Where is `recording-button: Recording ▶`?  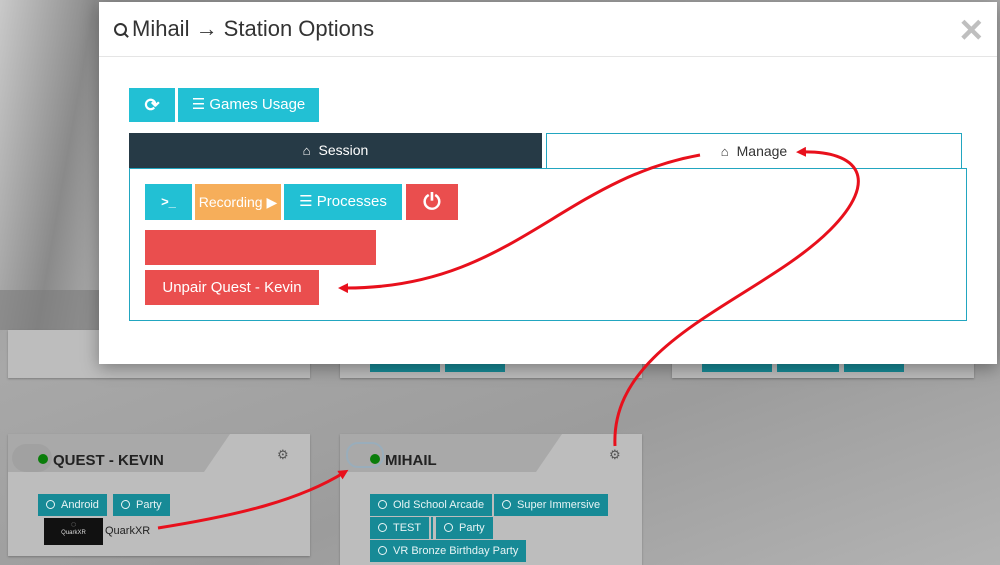 recording-button: Recording ▶ is located at coordinates (238, 202).